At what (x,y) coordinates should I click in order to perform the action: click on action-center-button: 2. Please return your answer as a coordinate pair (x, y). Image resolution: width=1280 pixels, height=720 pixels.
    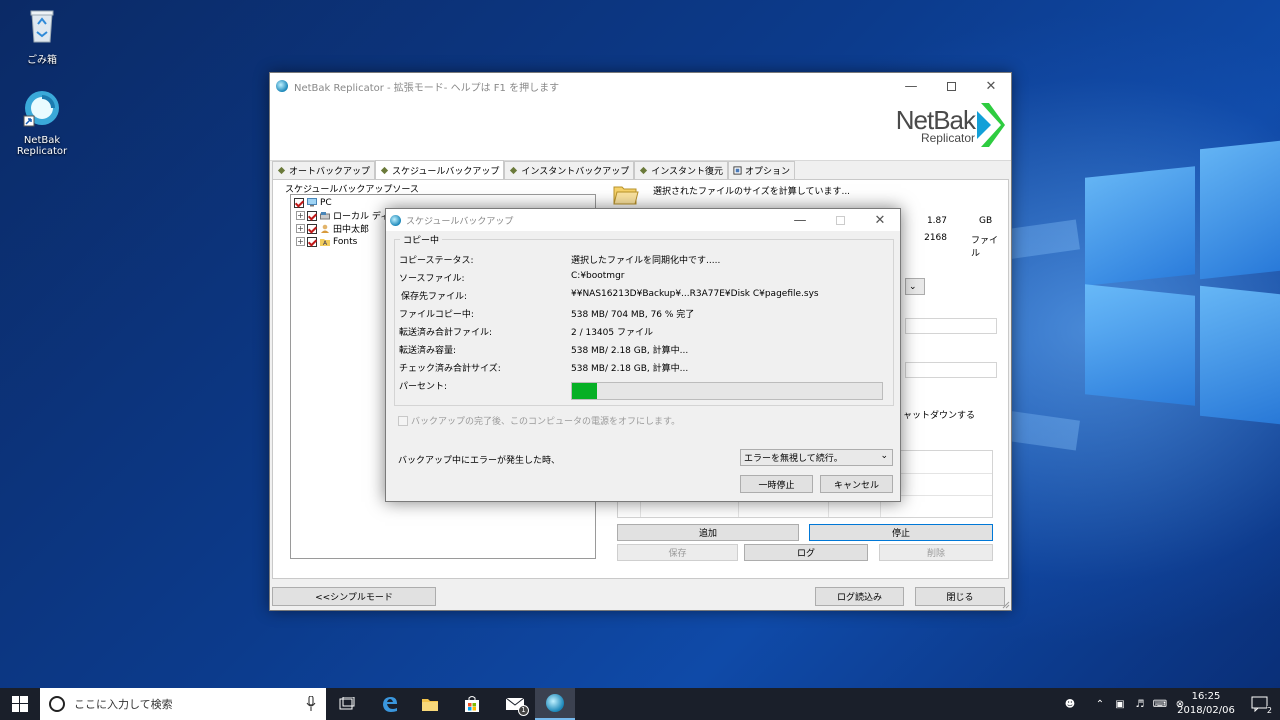
    Looking at the image, I should click on (1260, 704).